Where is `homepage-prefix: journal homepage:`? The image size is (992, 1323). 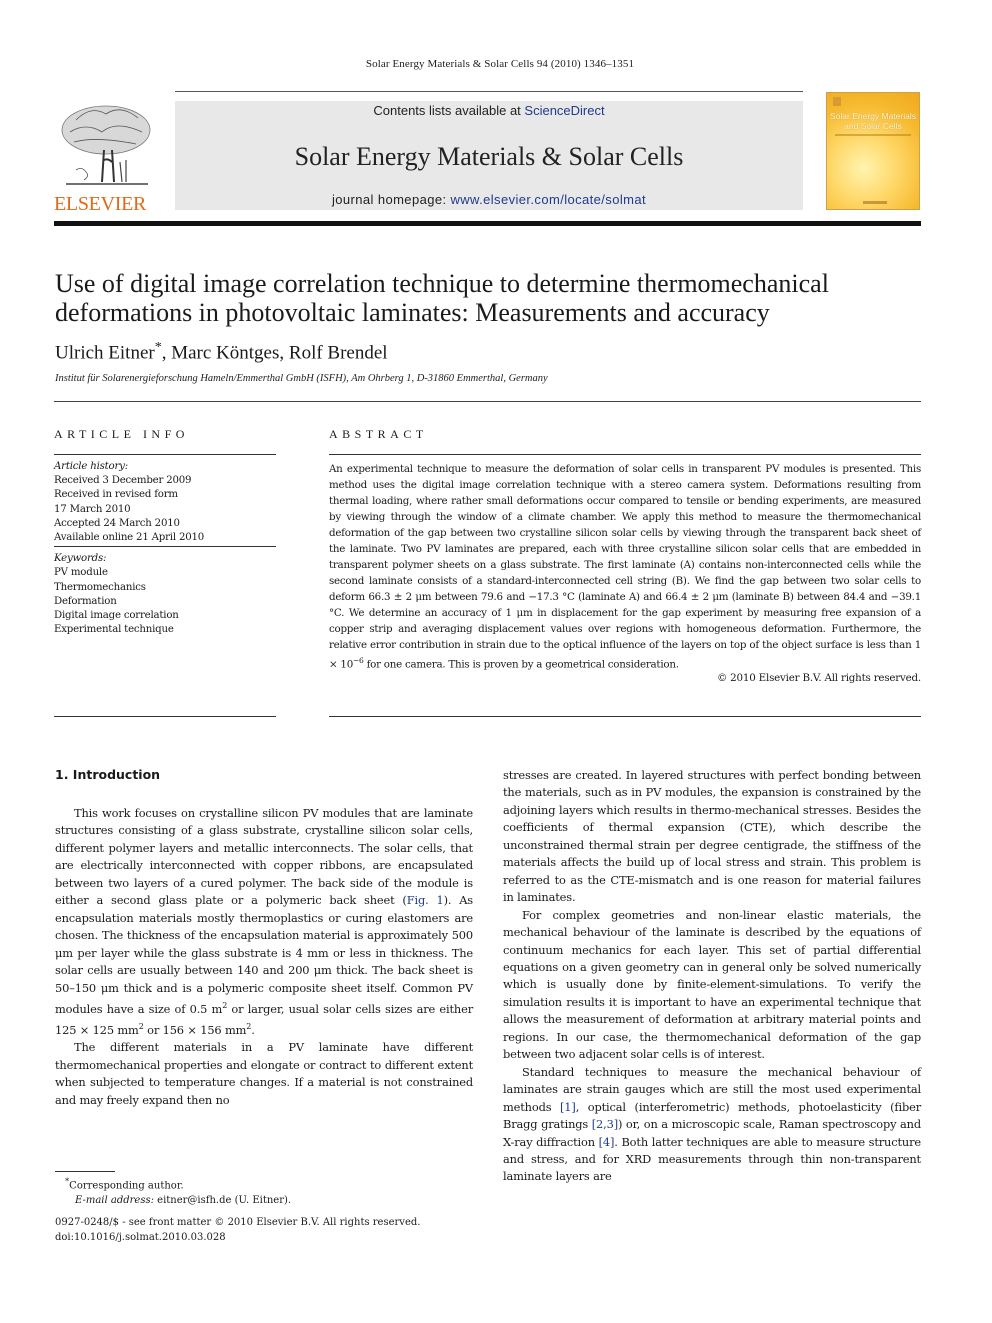
homepage-prefix: journal homepage: is located at coordinates (391, 199).